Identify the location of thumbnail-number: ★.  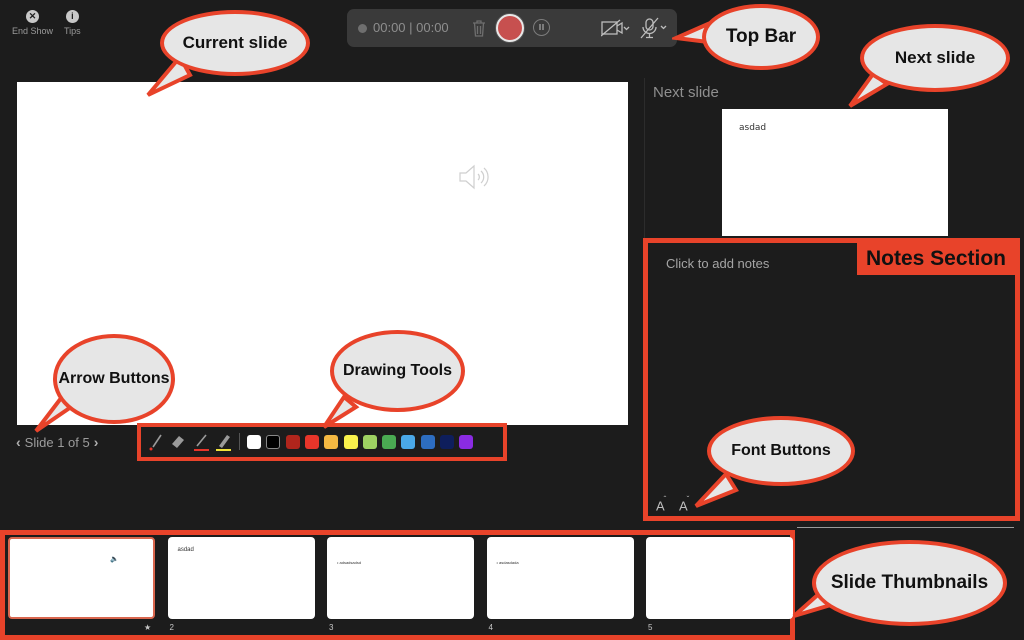
(148, 627).